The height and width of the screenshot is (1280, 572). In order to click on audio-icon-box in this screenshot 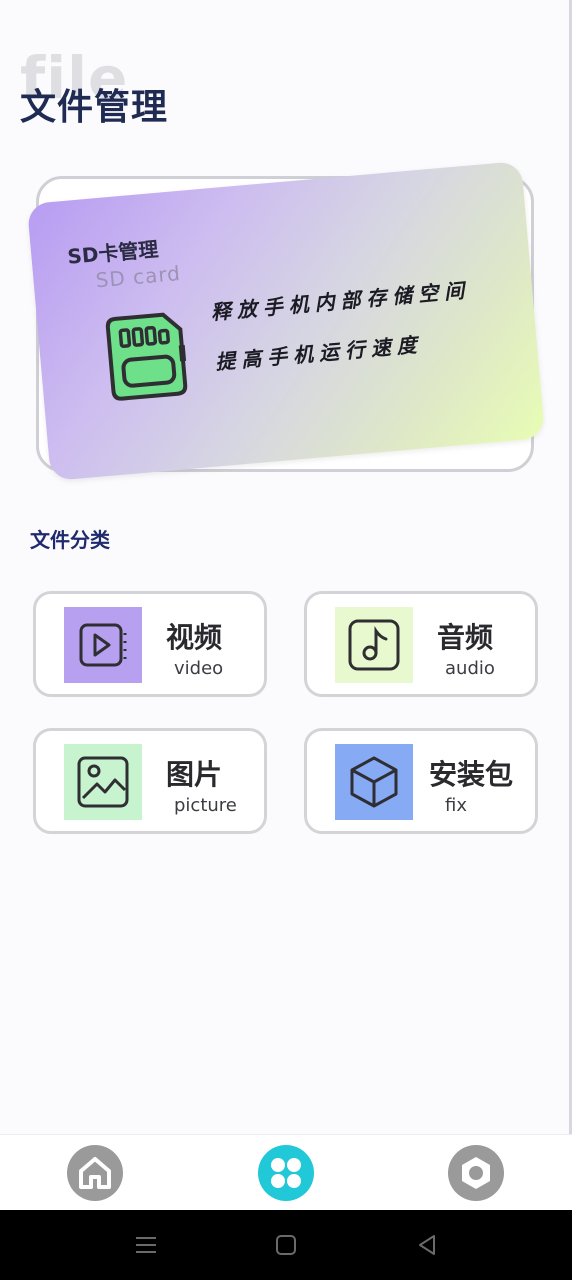, I will do `click(374, 645)`.